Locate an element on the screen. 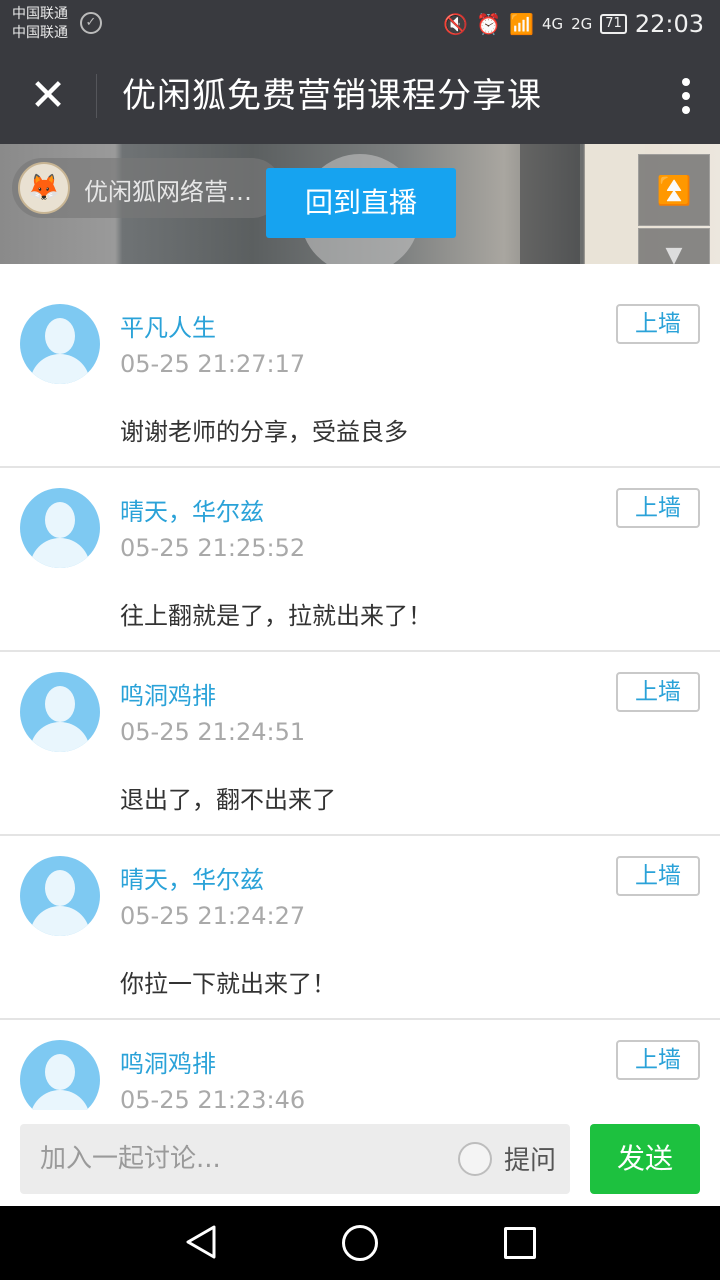 This screenshot has height=1280, width=720. network-1: 4G is located at coordinates (552, 24).